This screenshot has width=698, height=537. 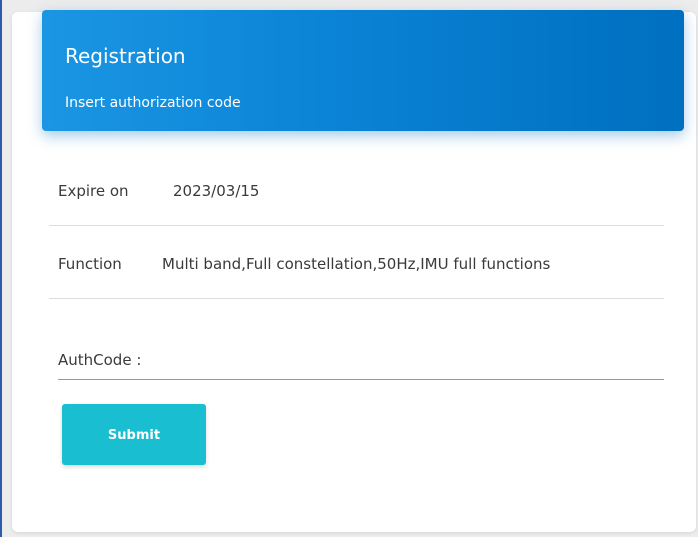 I want to click on submit-button: Submit, so click(x=134, y=434).